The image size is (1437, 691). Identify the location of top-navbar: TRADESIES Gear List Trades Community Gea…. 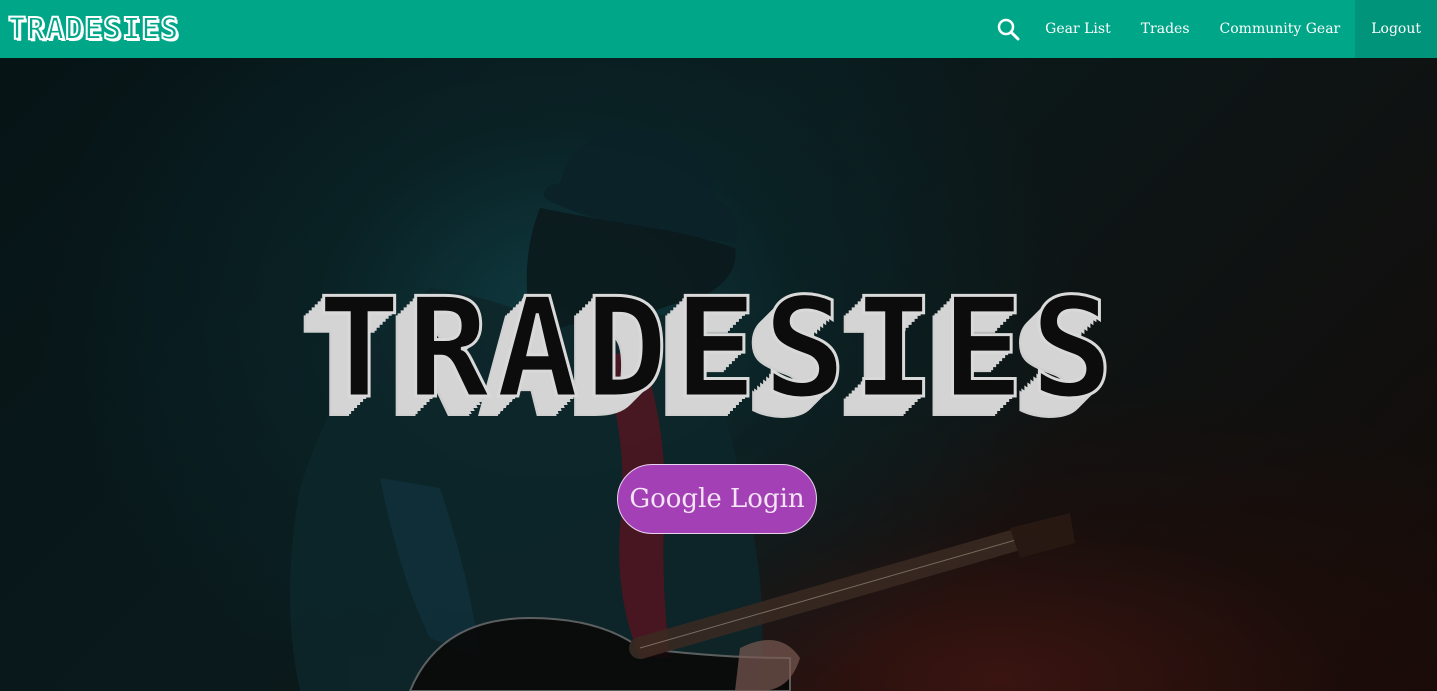
(718, 29).